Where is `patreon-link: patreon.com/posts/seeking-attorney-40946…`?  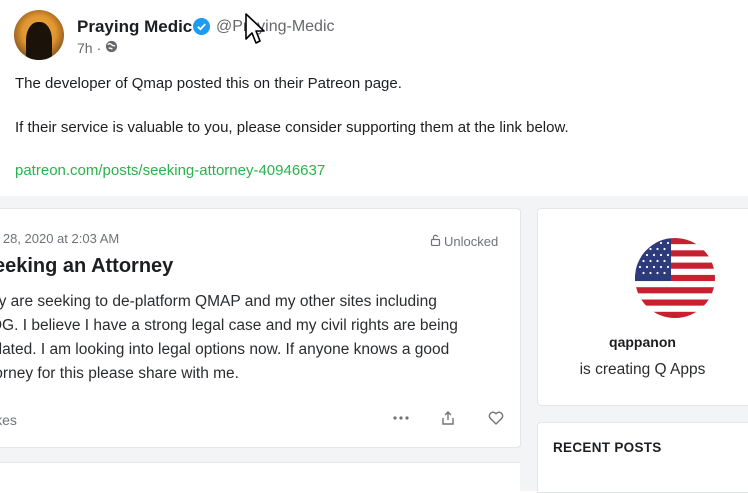
patreon-link: patreon.com/posts/seeking-attorney-40946… is located at coordinates (170, 170).